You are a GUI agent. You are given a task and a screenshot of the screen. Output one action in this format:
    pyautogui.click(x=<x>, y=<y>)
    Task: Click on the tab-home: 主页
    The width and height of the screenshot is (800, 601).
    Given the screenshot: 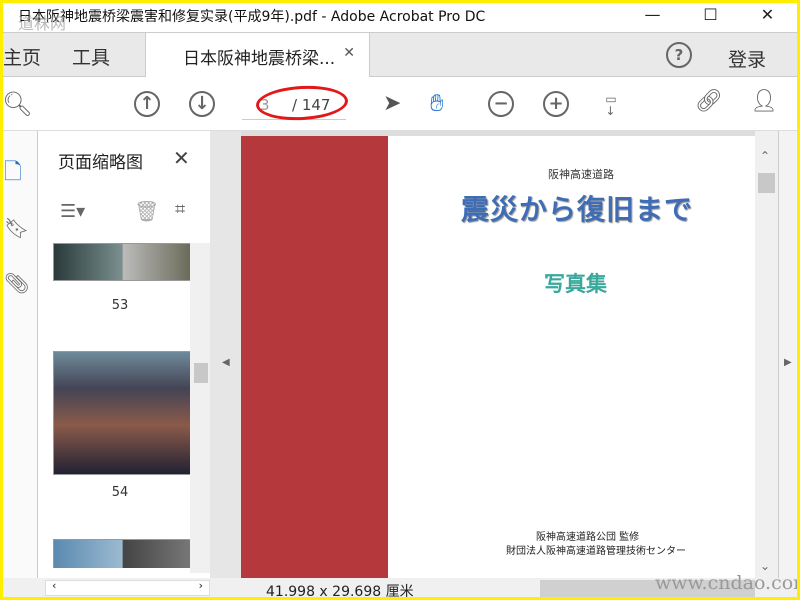 What is the action you would take?
    pyautogui.click(x=22, y=56)
    